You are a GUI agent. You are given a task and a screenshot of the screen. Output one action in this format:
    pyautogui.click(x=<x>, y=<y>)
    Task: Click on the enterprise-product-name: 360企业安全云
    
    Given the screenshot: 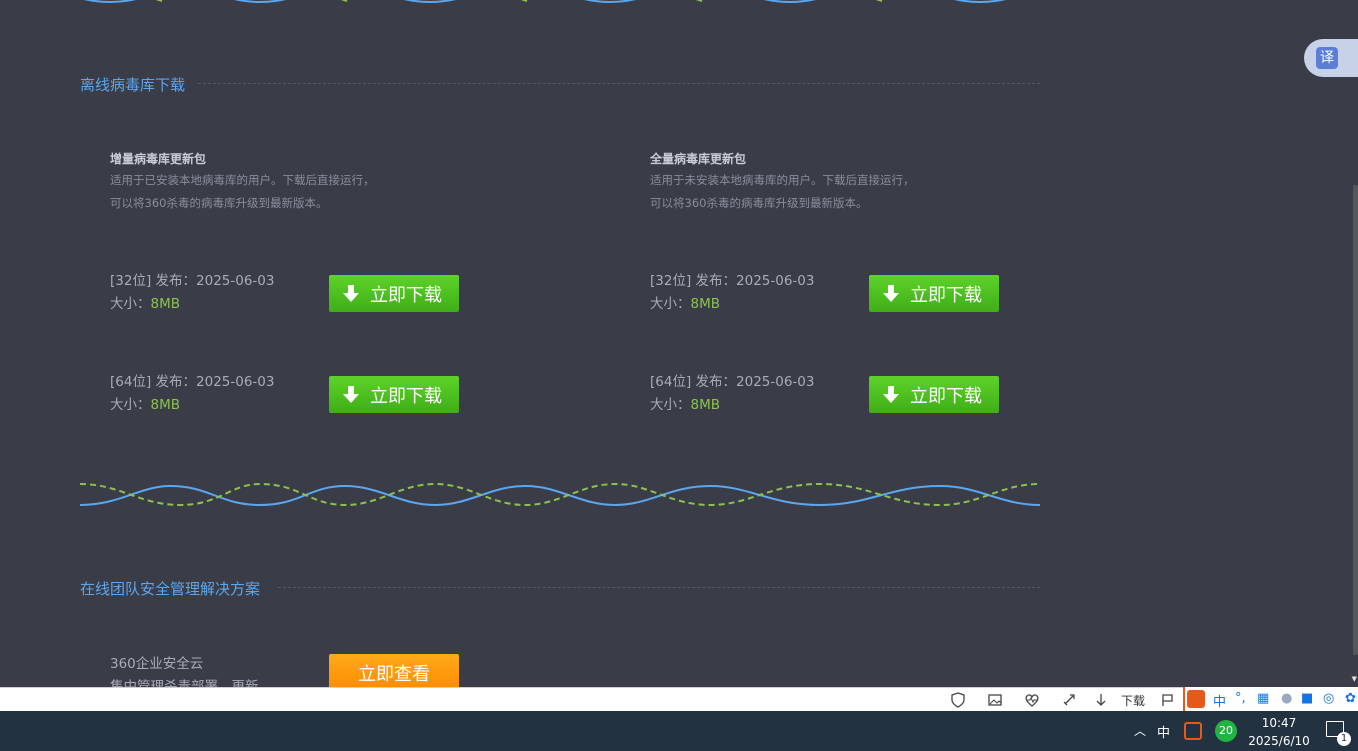 What is the action you would take?
    pyautogui.click(x=157, y=664)
    